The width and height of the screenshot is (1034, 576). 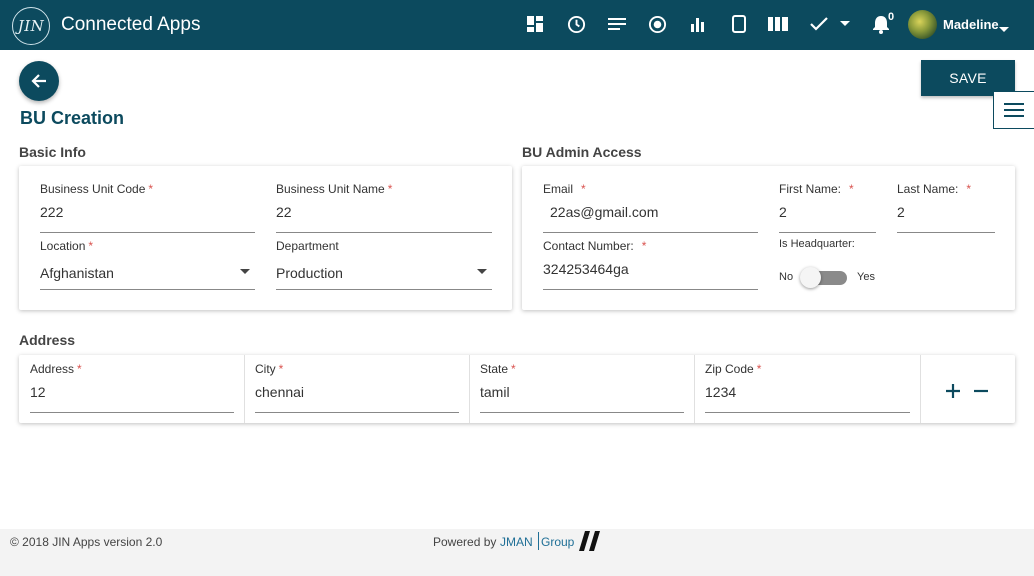 What do you see at coordinates (517, 25) in the screenshot?
I see `top-navbar: JIN Connected Apps 0 Madeline` at bounding box center [517, 25].